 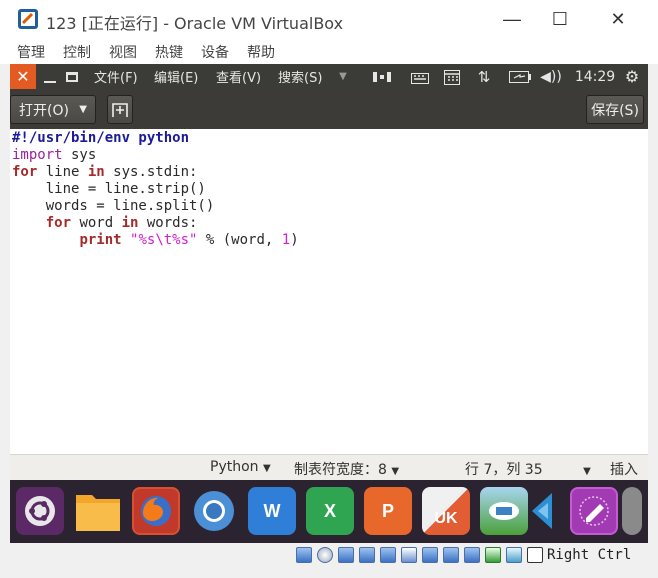 I want to click on keyboard-icon, so click(x=420, y=76).